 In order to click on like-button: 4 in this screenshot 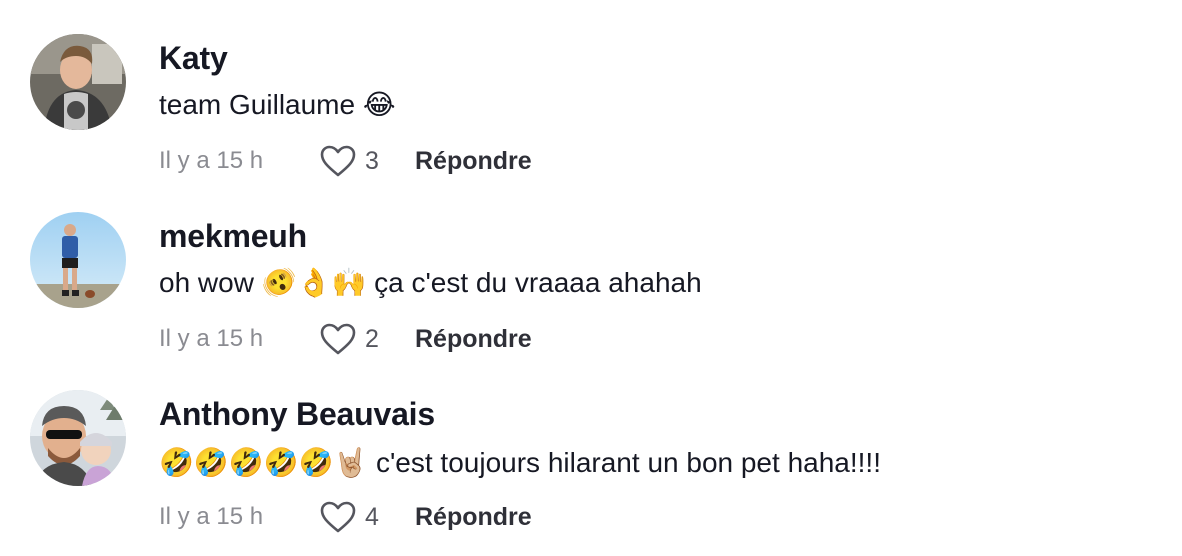, I will do `click(367, 517)`.